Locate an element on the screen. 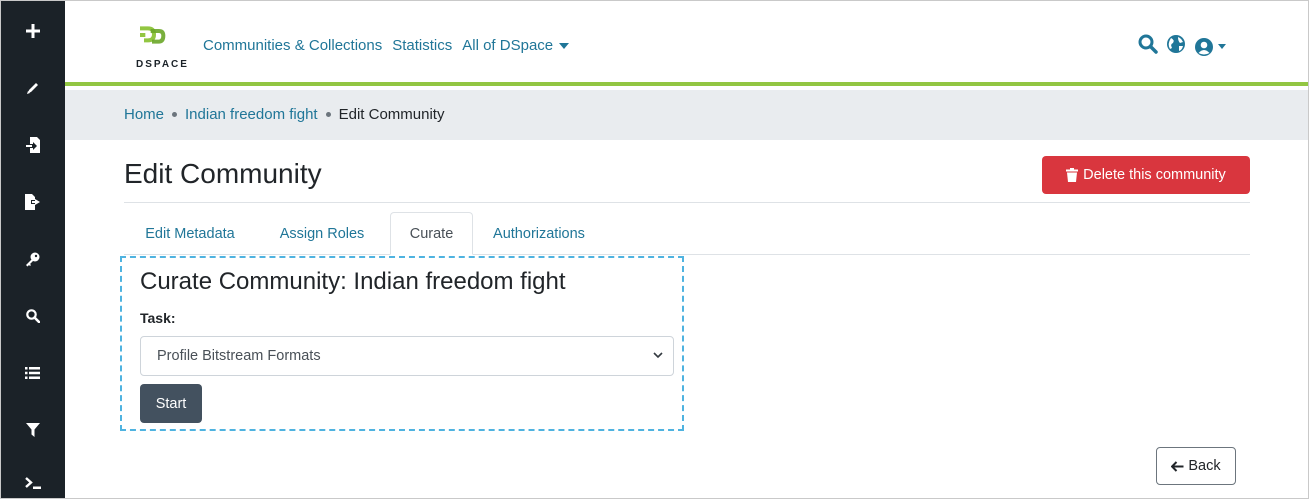 The width and height of the screenshot is (1309, 503). tab-authorizations: Authorizations is located at coordinates (539, 233).